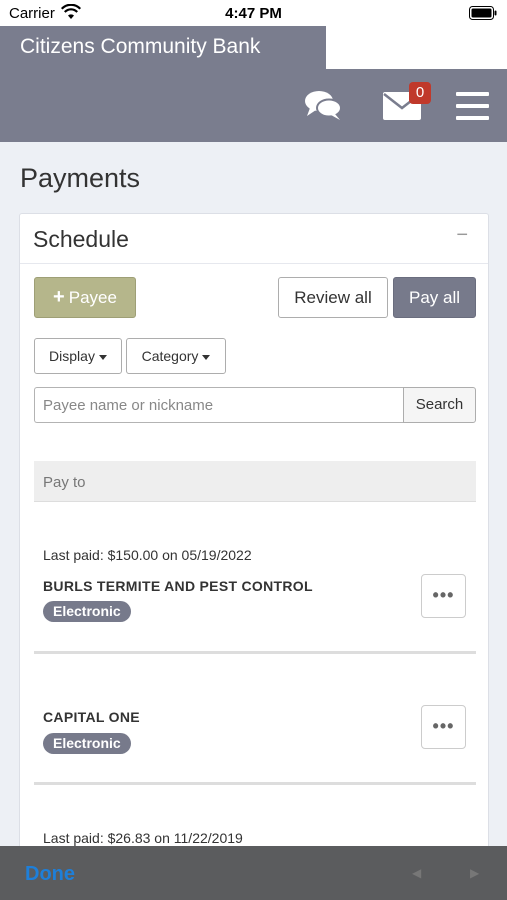 The image size is (507, 900). I want to click on previous-field-icon: ◀, so click(416, 873).